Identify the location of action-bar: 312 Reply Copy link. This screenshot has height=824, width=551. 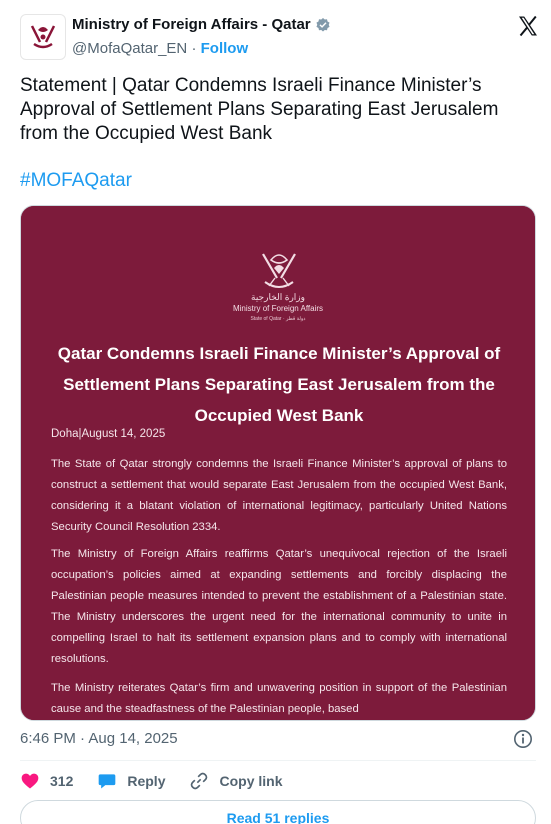
(163, 781).